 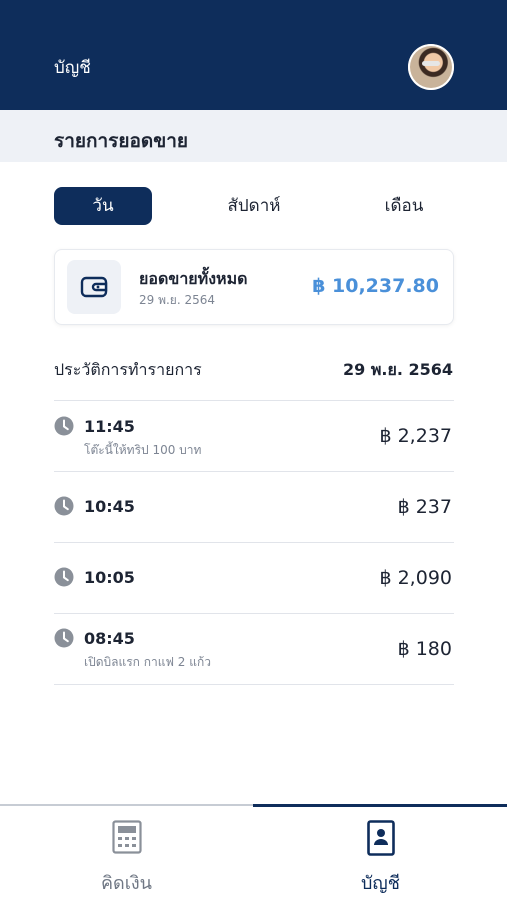 I want to click on transaction-row: 08:45 เปิดบิลแรก กาแฟ 2 แก้ว ฿ 180, so click(x=254, y=649).